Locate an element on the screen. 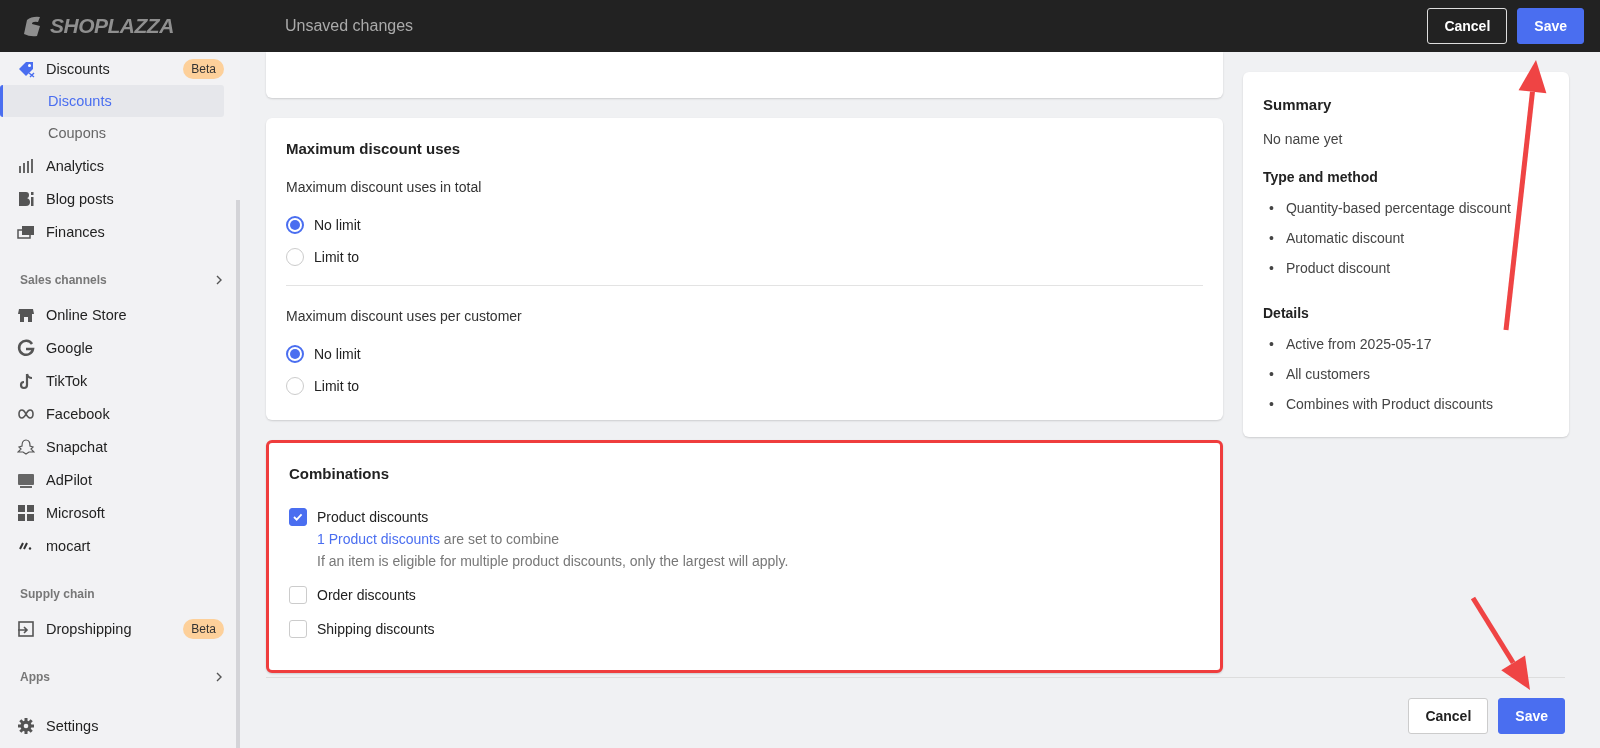 This screenshot has width=1600, height=748. logo: SHOPLAZZA is located at coordinates (112, 26).